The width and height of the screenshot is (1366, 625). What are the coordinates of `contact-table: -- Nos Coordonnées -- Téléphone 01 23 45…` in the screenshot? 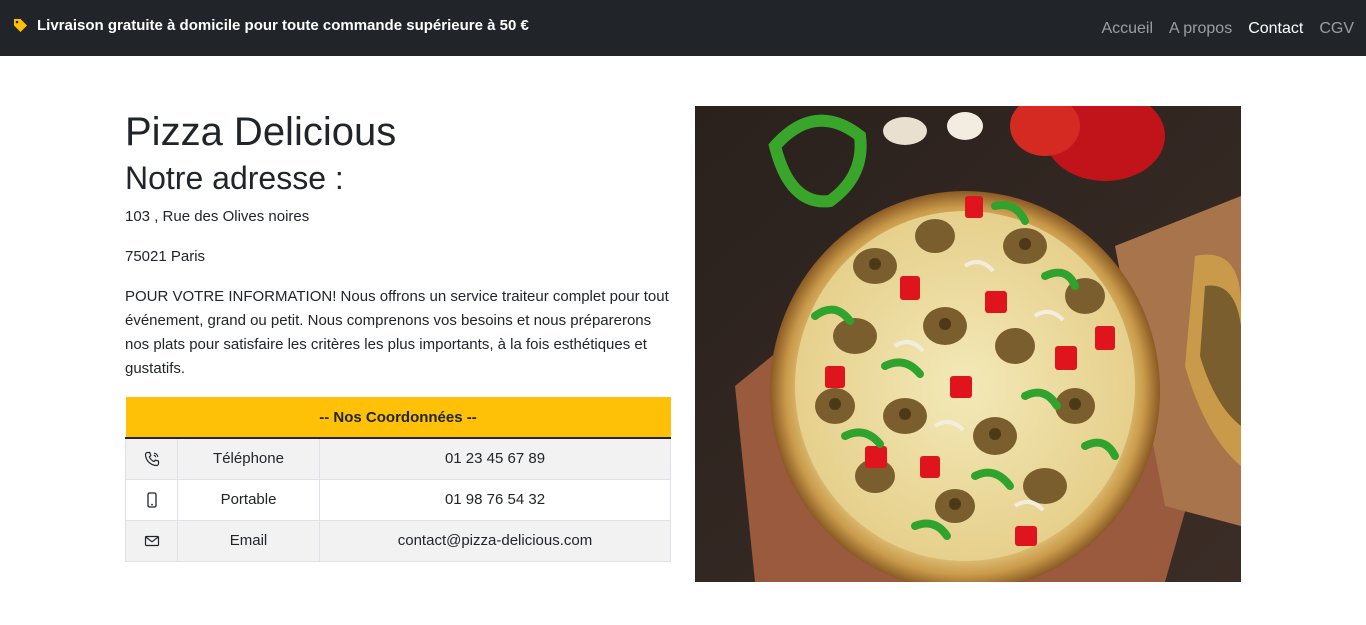 It's located at (398, 479).